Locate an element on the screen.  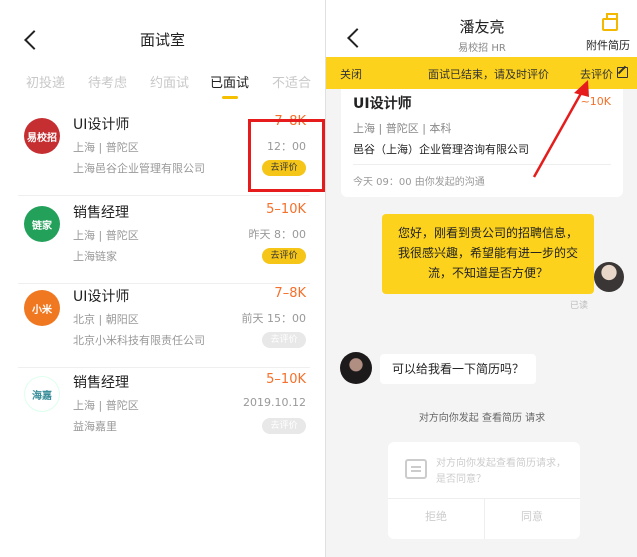
system-message: 对方向你发起 查看简历 请求 is located at coordinates (482, 418).